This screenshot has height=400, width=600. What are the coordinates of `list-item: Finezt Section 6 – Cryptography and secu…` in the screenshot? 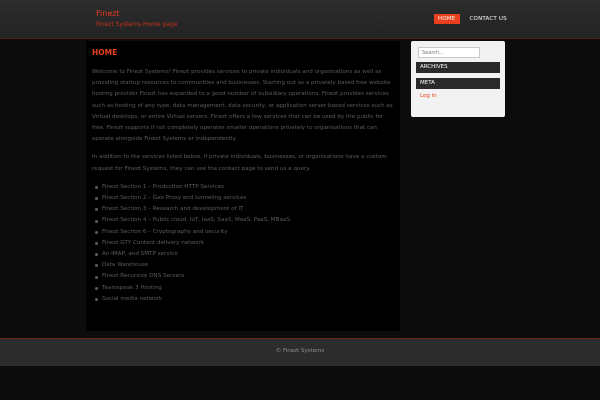 It's located at (243, 232).